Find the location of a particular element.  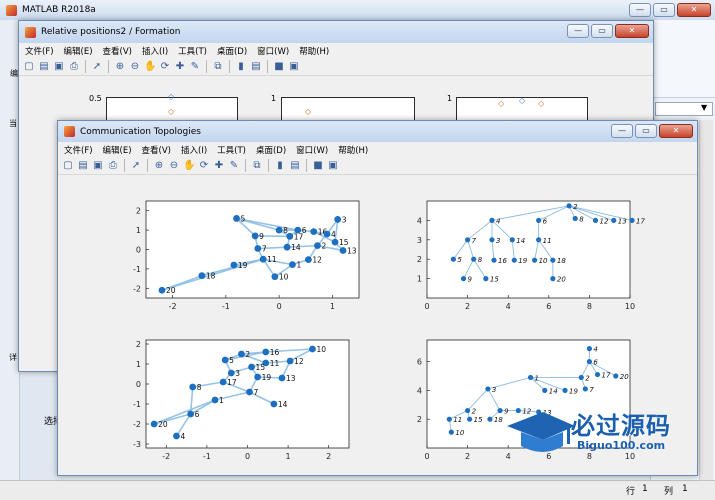

toolstrip-area is located at coordinates (683, 59).